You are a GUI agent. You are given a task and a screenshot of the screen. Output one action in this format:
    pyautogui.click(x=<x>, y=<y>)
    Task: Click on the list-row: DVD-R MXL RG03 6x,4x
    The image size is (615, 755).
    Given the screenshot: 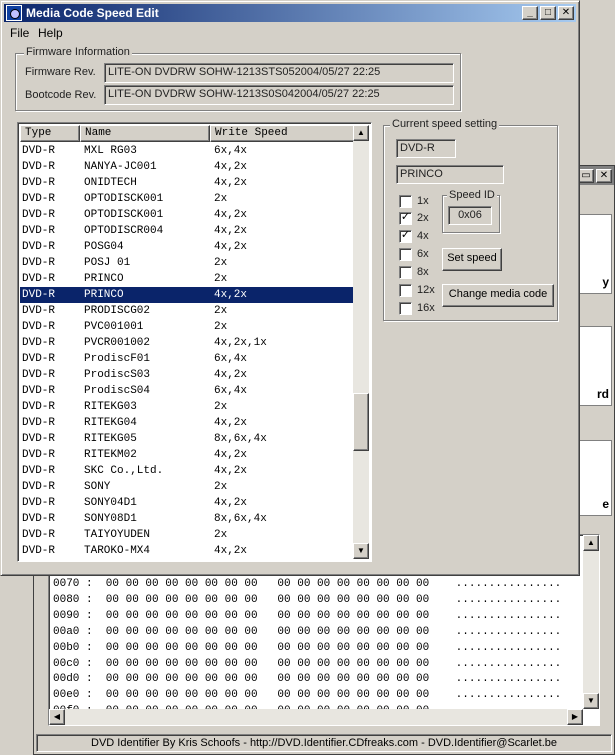 What is the action you would take?
    pyautogui.click(x=186, y=151)
    